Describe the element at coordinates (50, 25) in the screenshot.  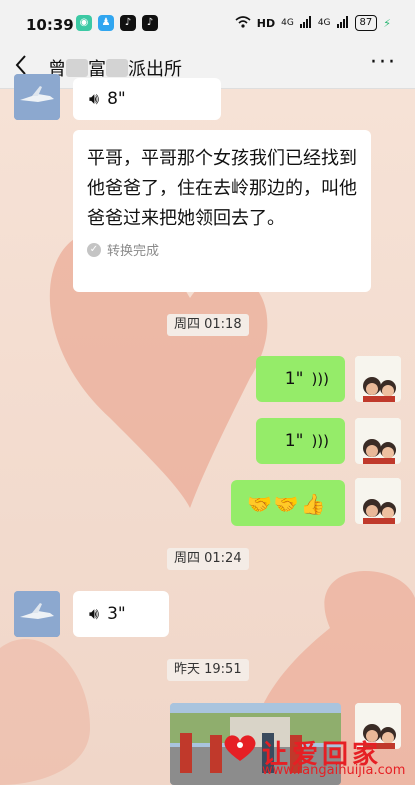
I see `status-time: 10:39` at that location.